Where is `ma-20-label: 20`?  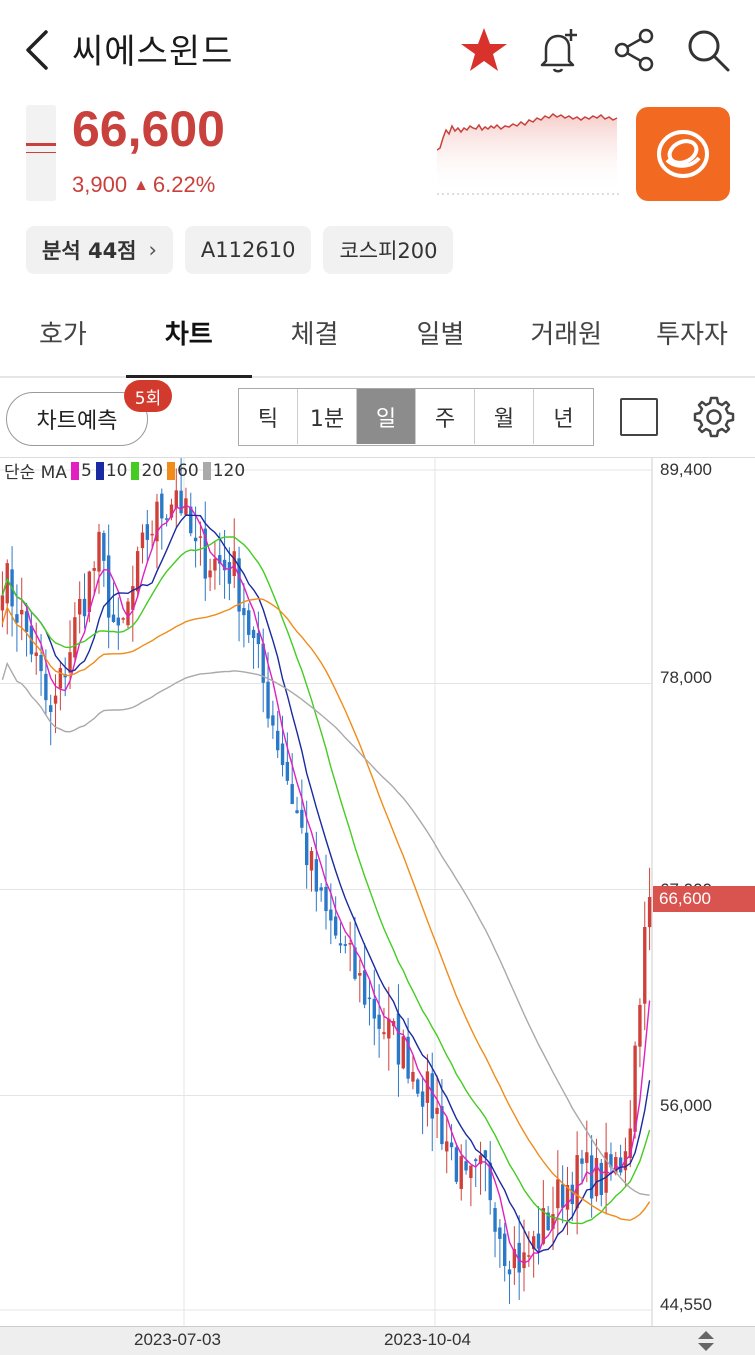
ma-20-label: 20 is located at coordinates (152, 470).